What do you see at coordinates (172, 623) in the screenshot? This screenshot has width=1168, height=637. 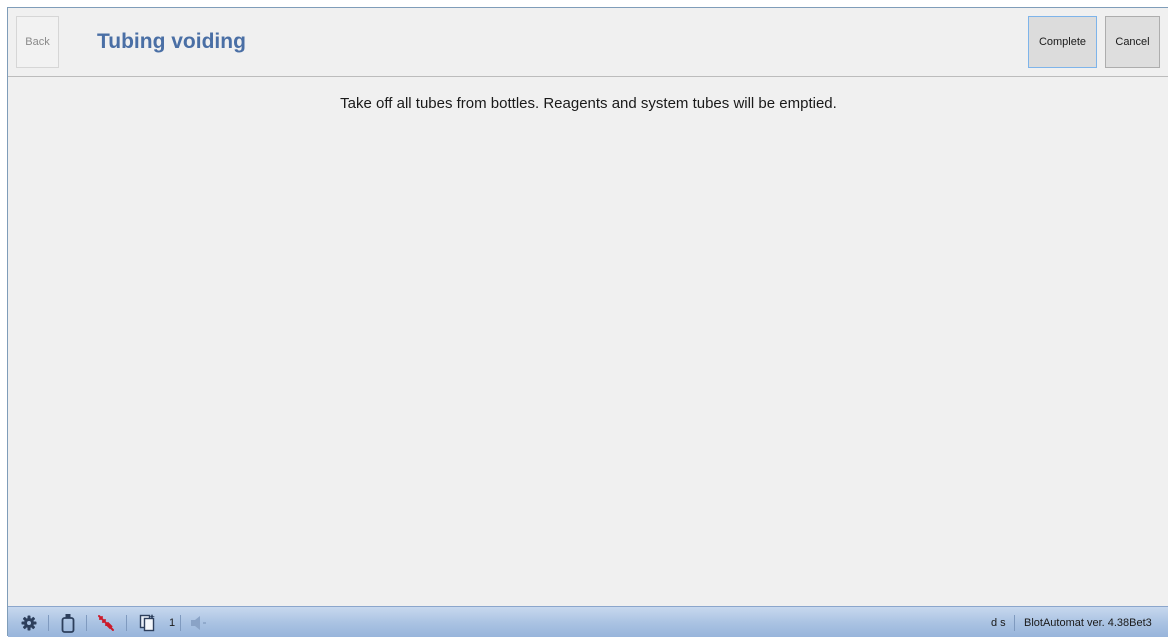 I see `documents-count: 1` at bounding box center [172, 623].